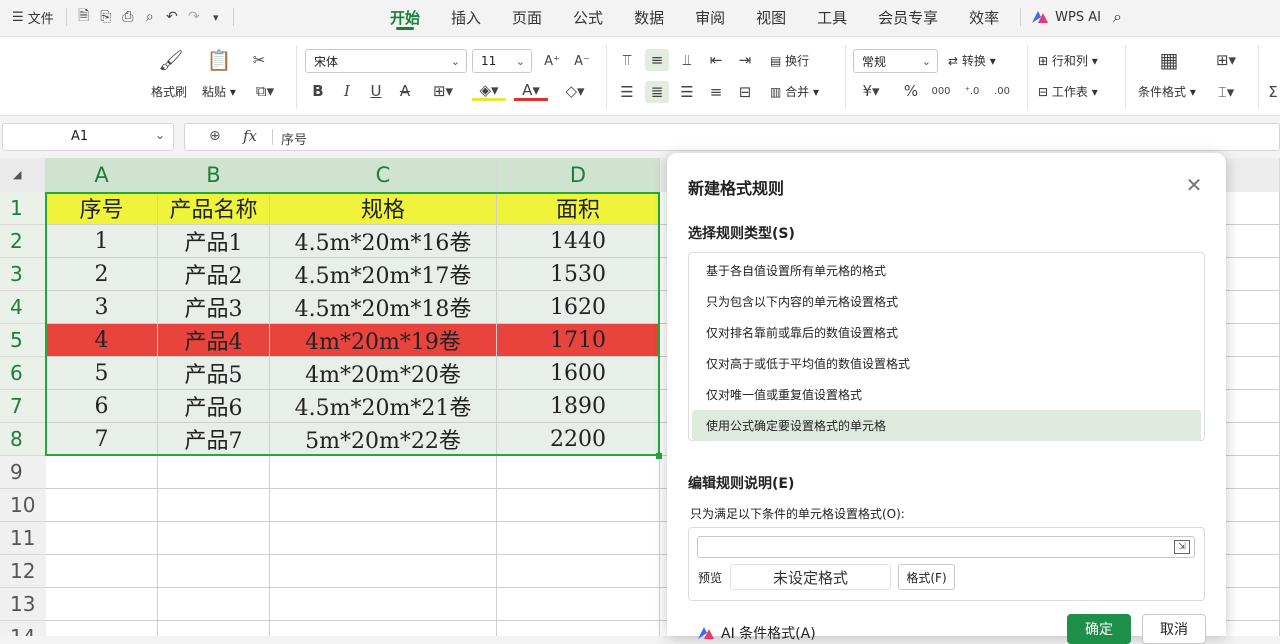 The width and height of the screenshot is (1280, 644). What do you see at coordinates (941, 91) in the screenshot?
I see `thousands-icon: 000` at bounding box center [941, 91].